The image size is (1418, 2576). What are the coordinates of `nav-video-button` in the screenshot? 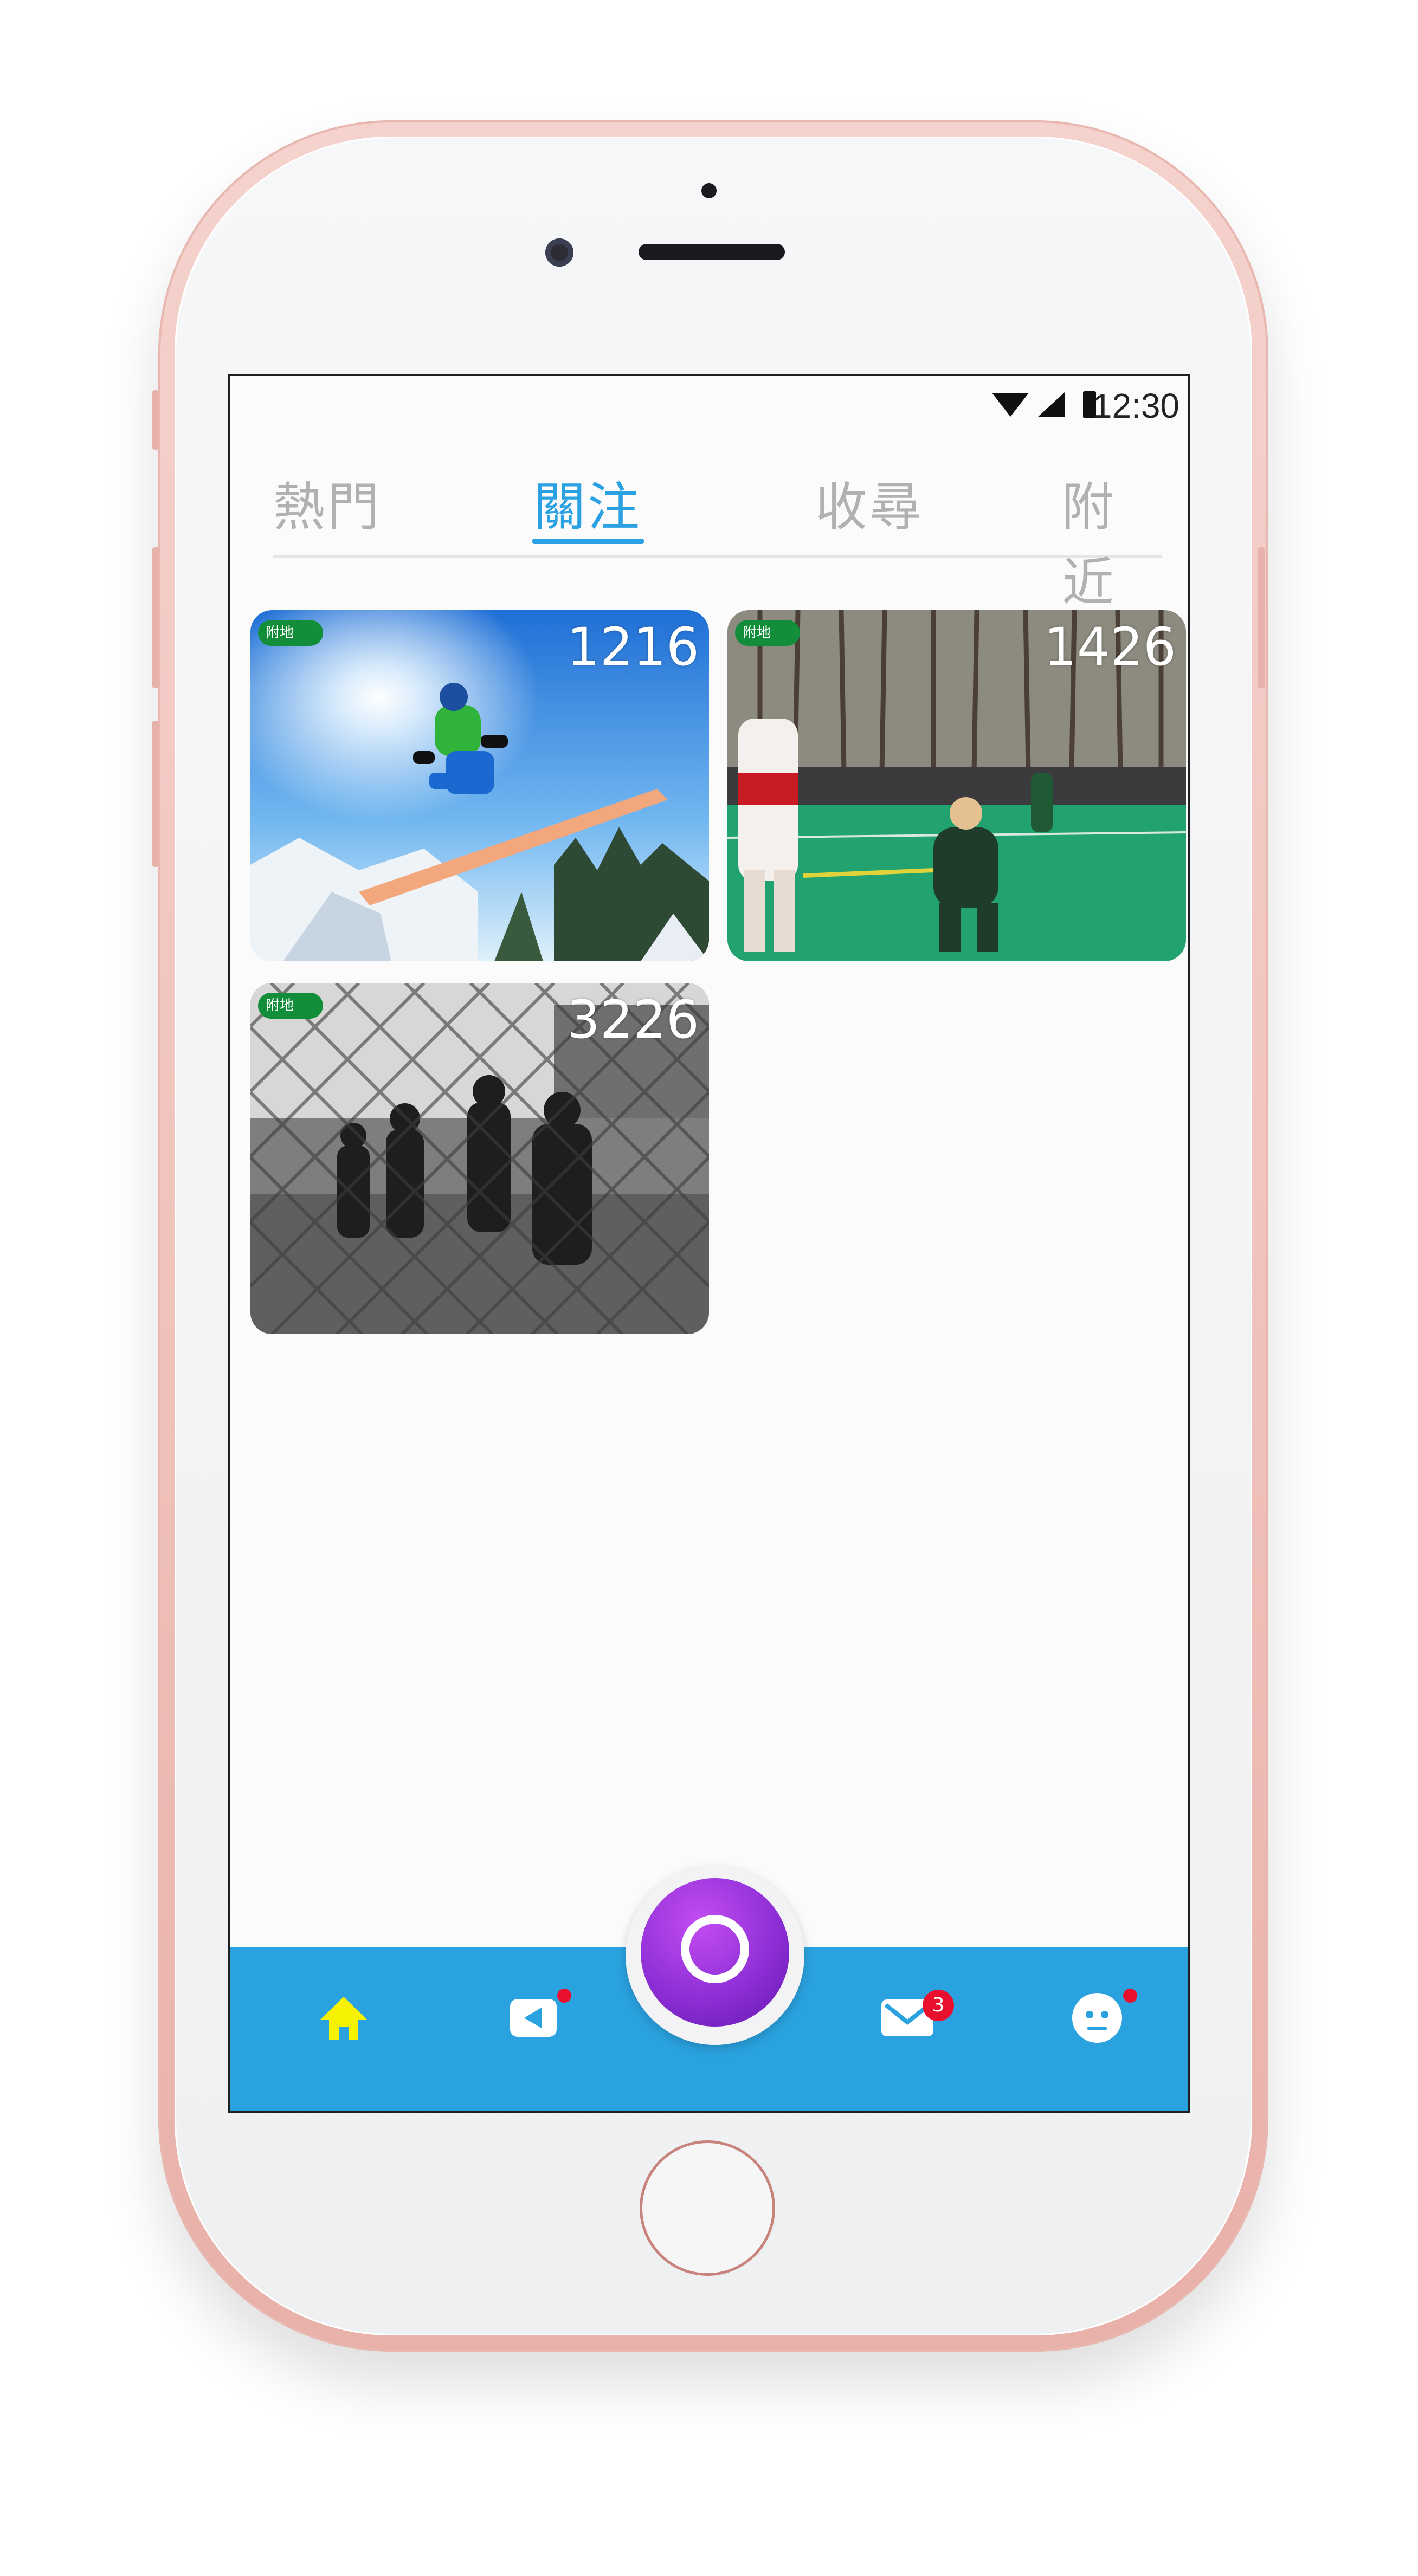 It's located at (536, 2017).